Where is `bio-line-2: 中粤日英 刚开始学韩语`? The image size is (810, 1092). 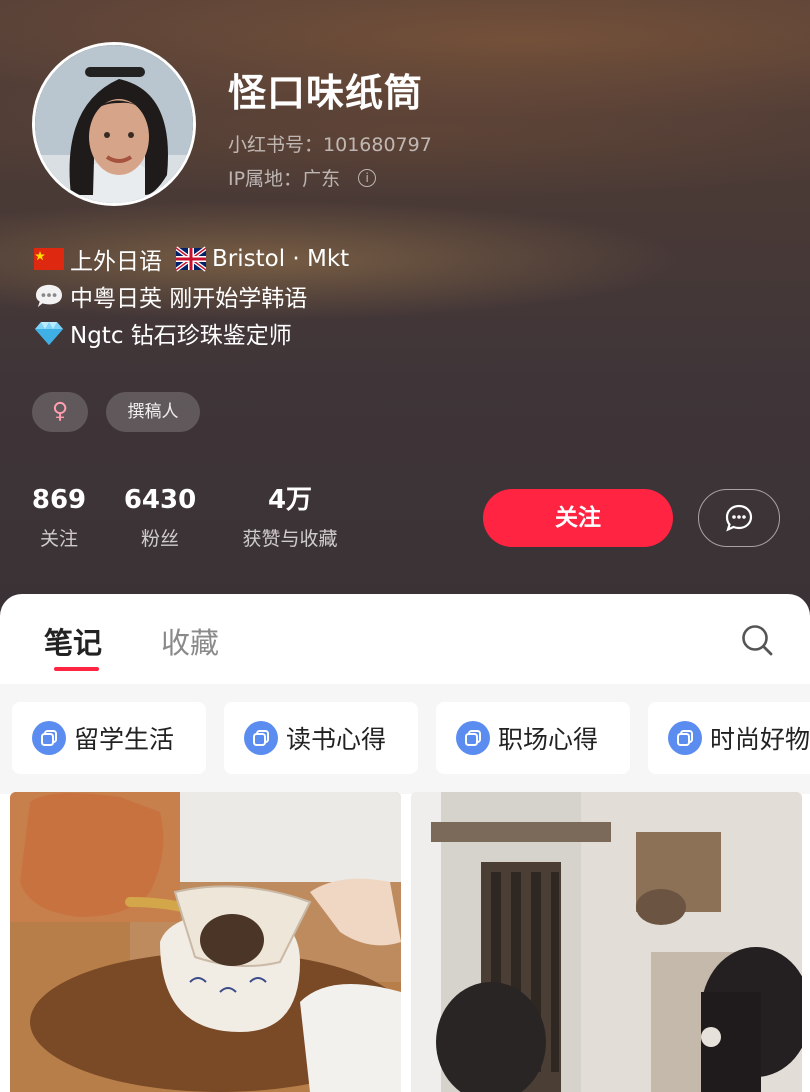
bio-line-2: 中粤日英 刚开始学韩语 is located at coordinates (170, 296).